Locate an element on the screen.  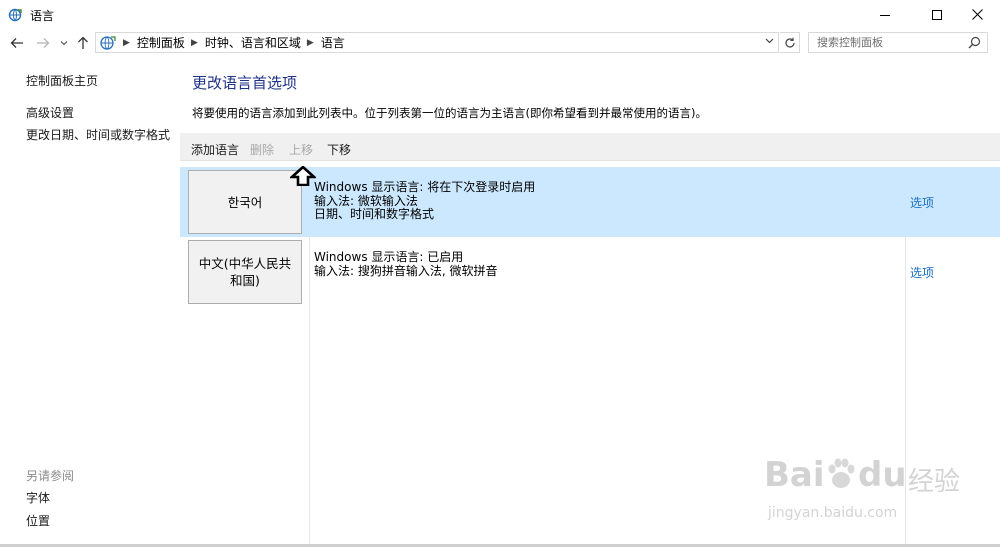
minimize-button is located at coordinates (885, 14).